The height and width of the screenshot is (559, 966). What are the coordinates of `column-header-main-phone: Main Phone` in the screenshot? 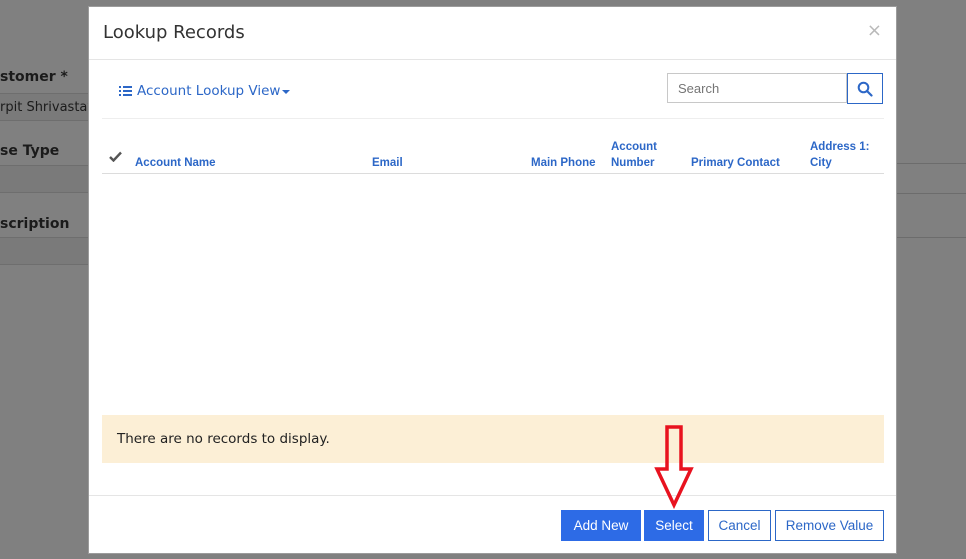 It's located at (563, 163).